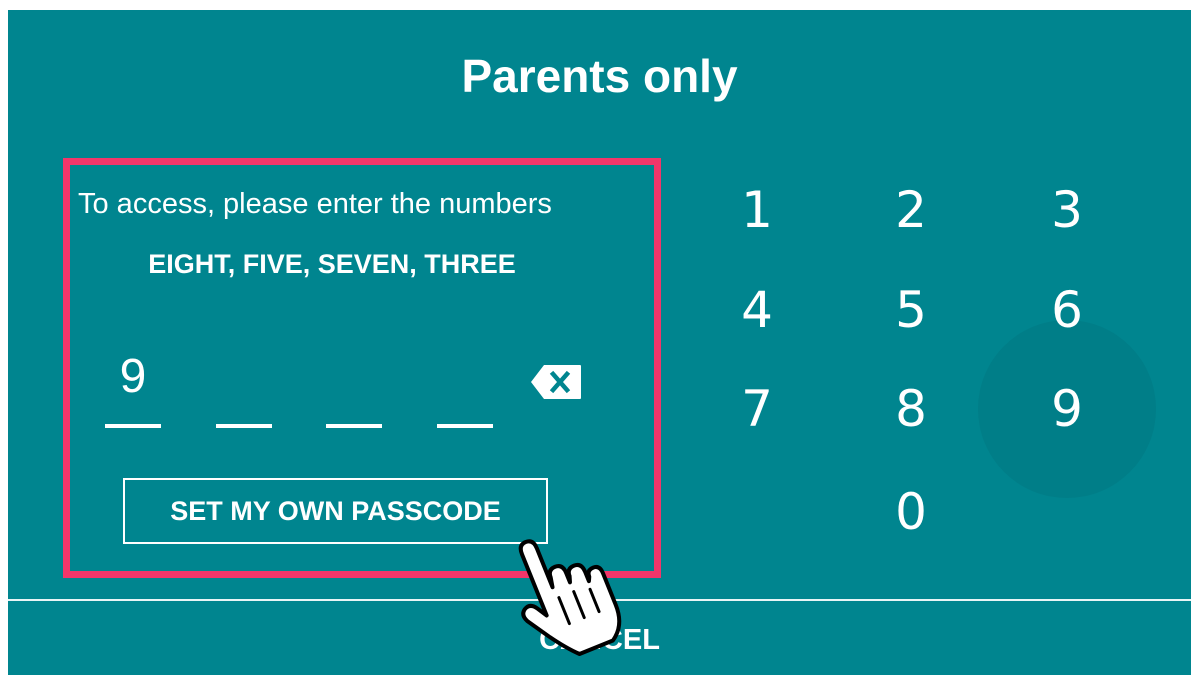 The height and width of the screenshot is (675, 1191). I want to click on key-6: 6, so click(1067, 310).